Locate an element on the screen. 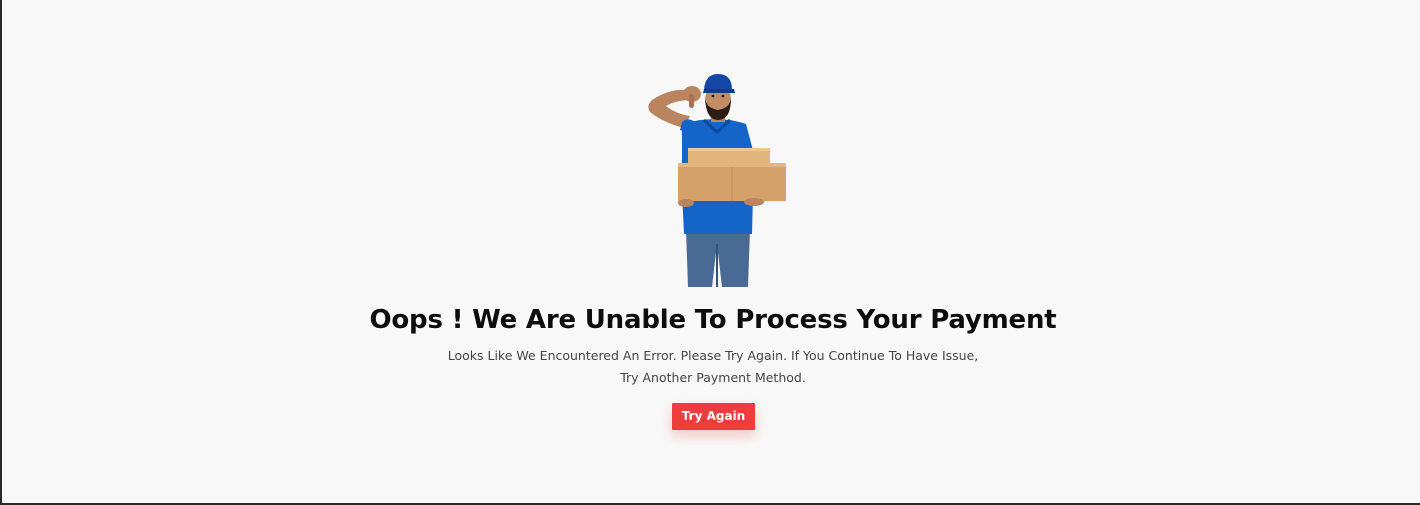 This screenshot has height=505, width=1420. delivery-man-illustration is located at coordinates (717, 180).